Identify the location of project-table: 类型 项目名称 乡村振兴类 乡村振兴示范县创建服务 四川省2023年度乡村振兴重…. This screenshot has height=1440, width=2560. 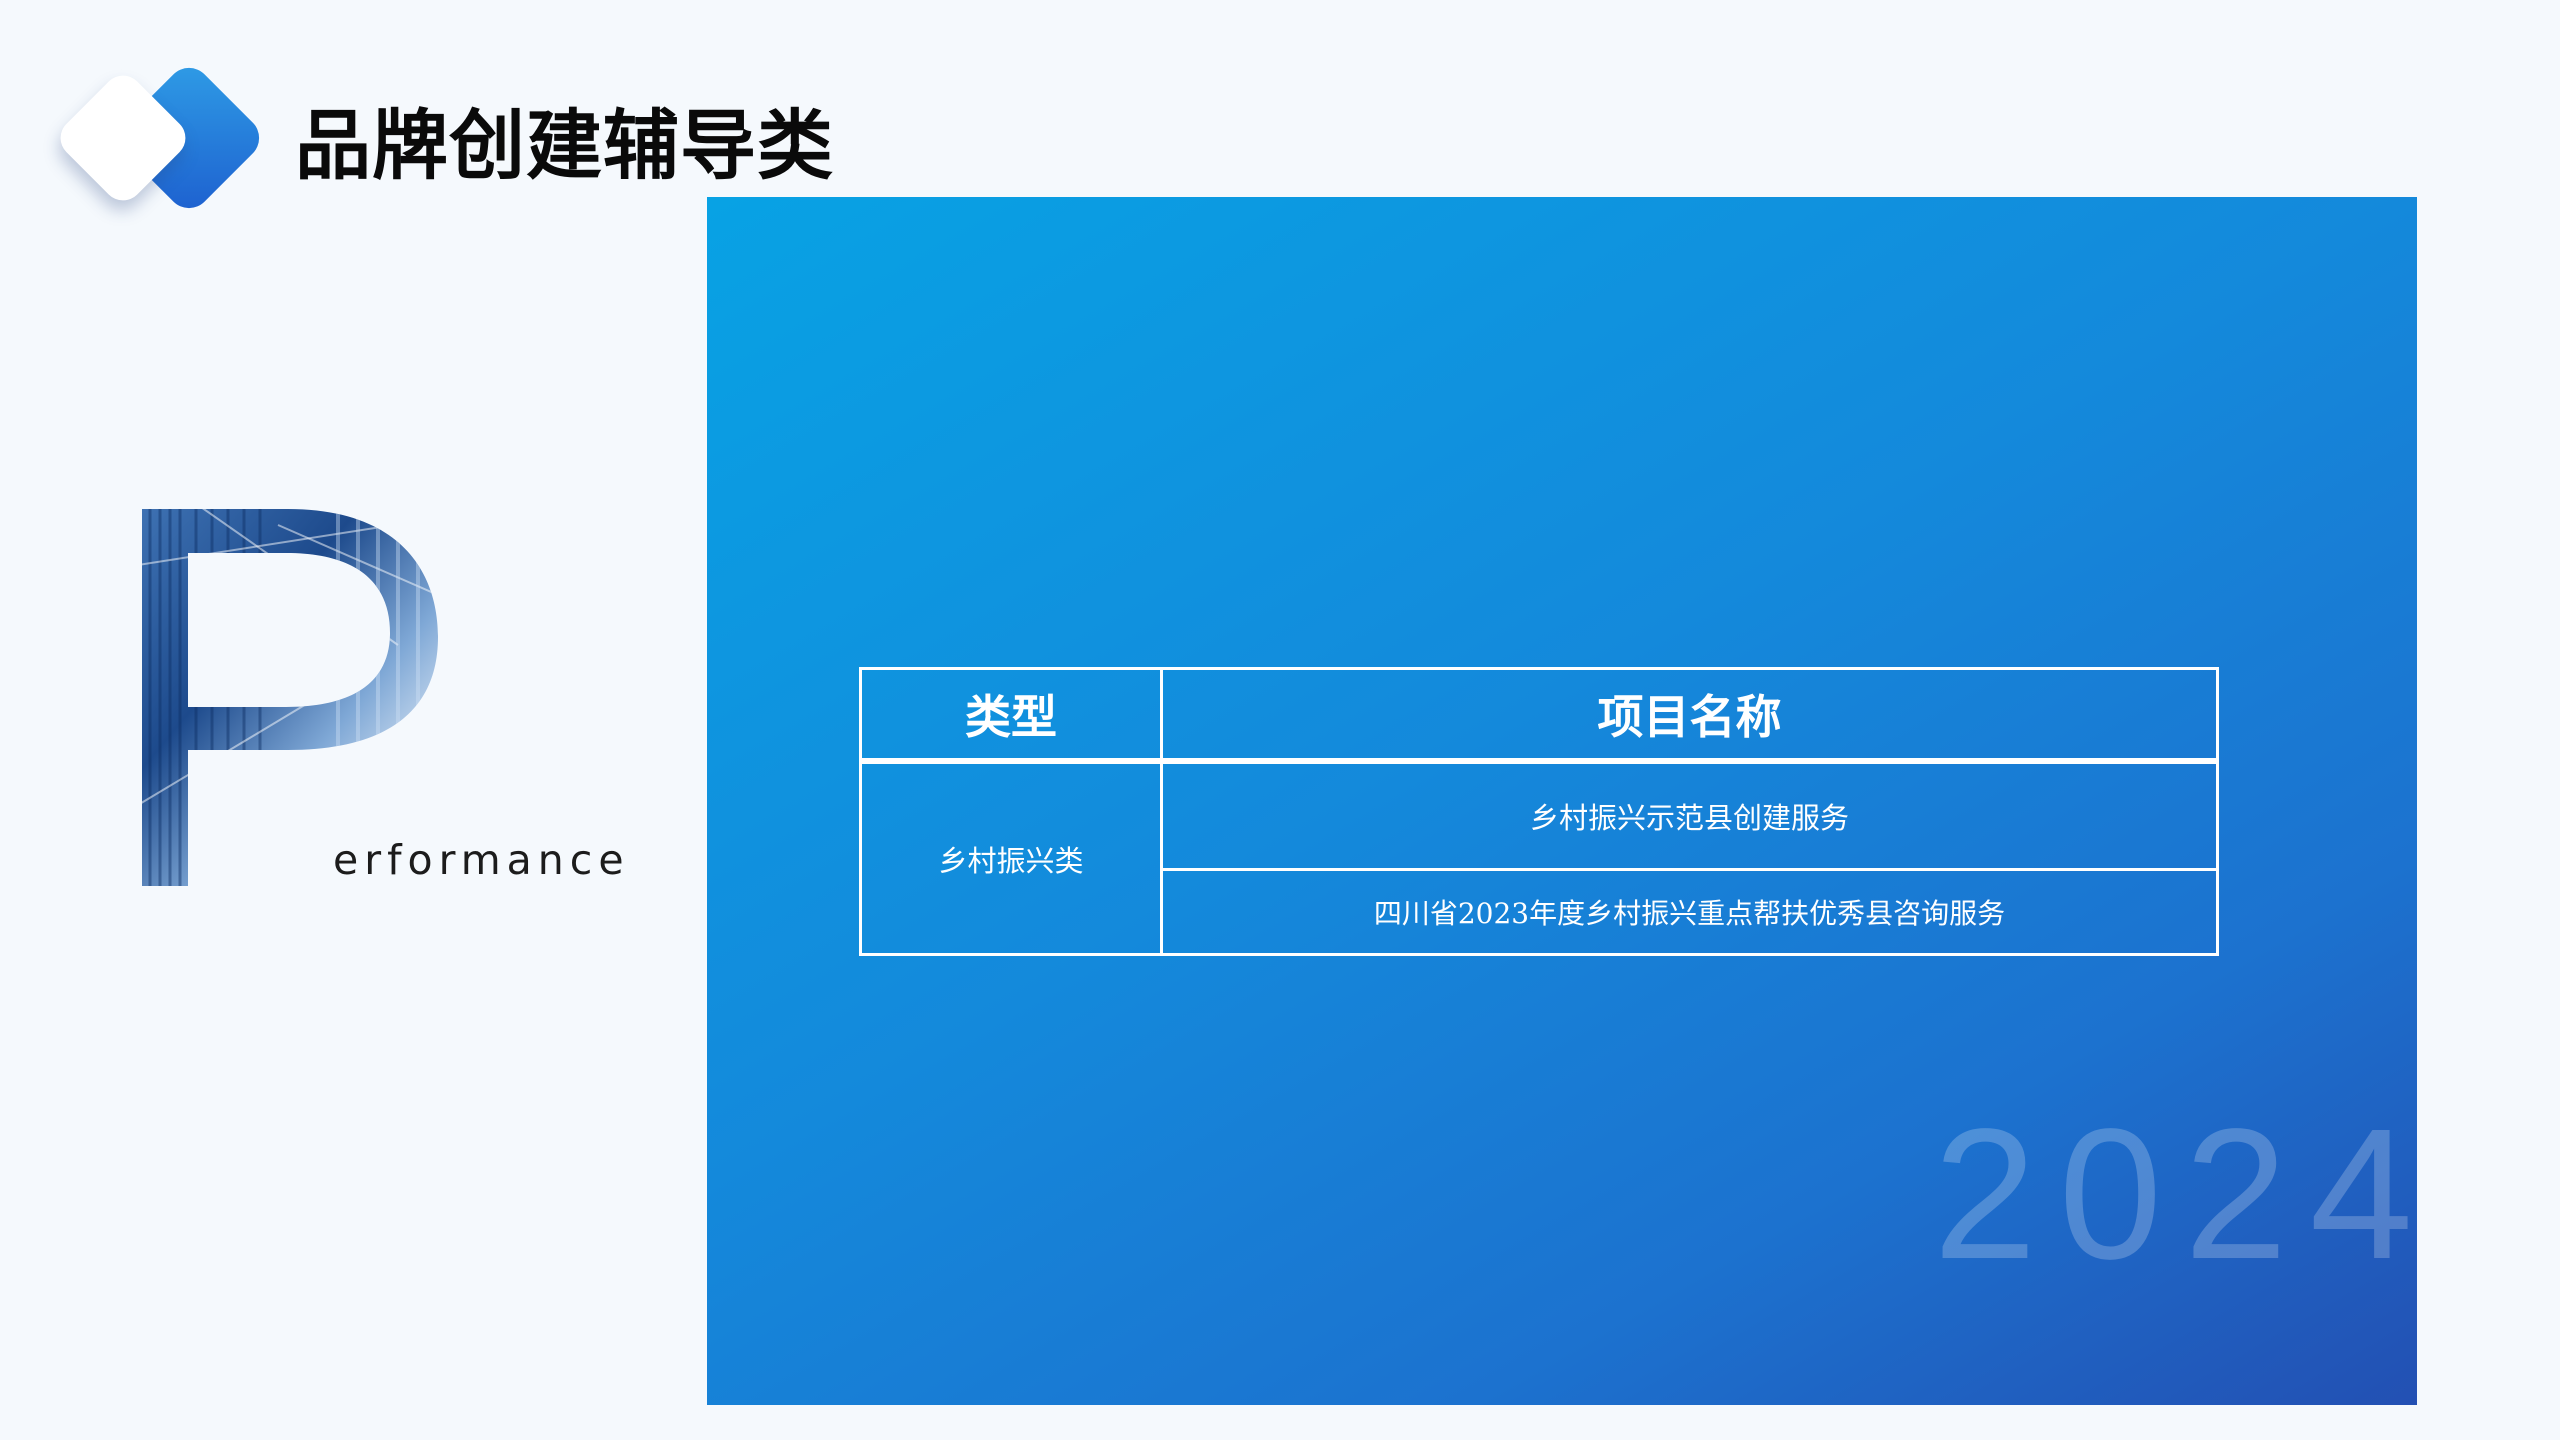
(1539, 811).